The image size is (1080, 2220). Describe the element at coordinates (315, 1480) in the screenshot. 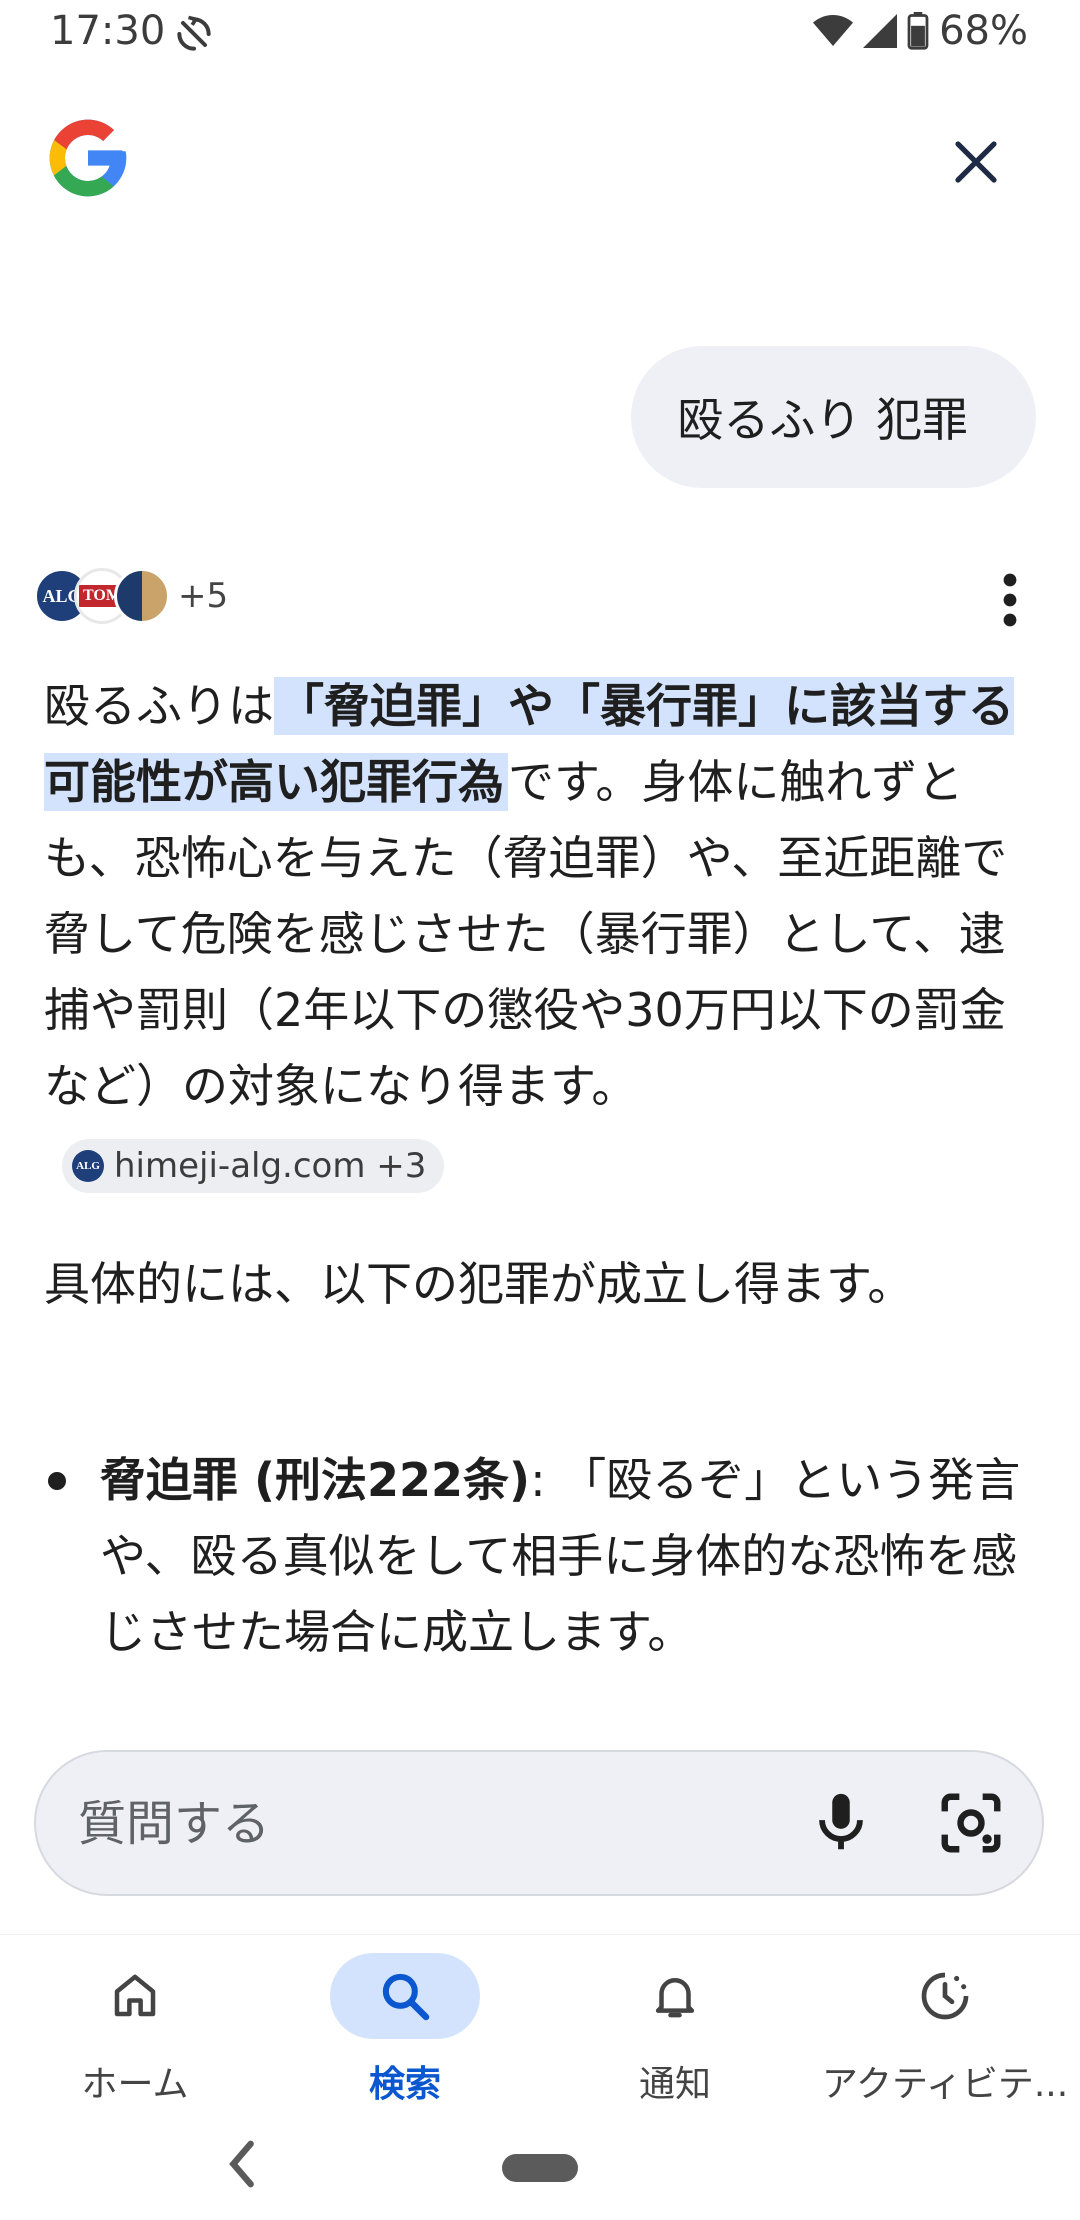

I see `bullet-term: 脅迫罪 (刑法222条)` at that location.